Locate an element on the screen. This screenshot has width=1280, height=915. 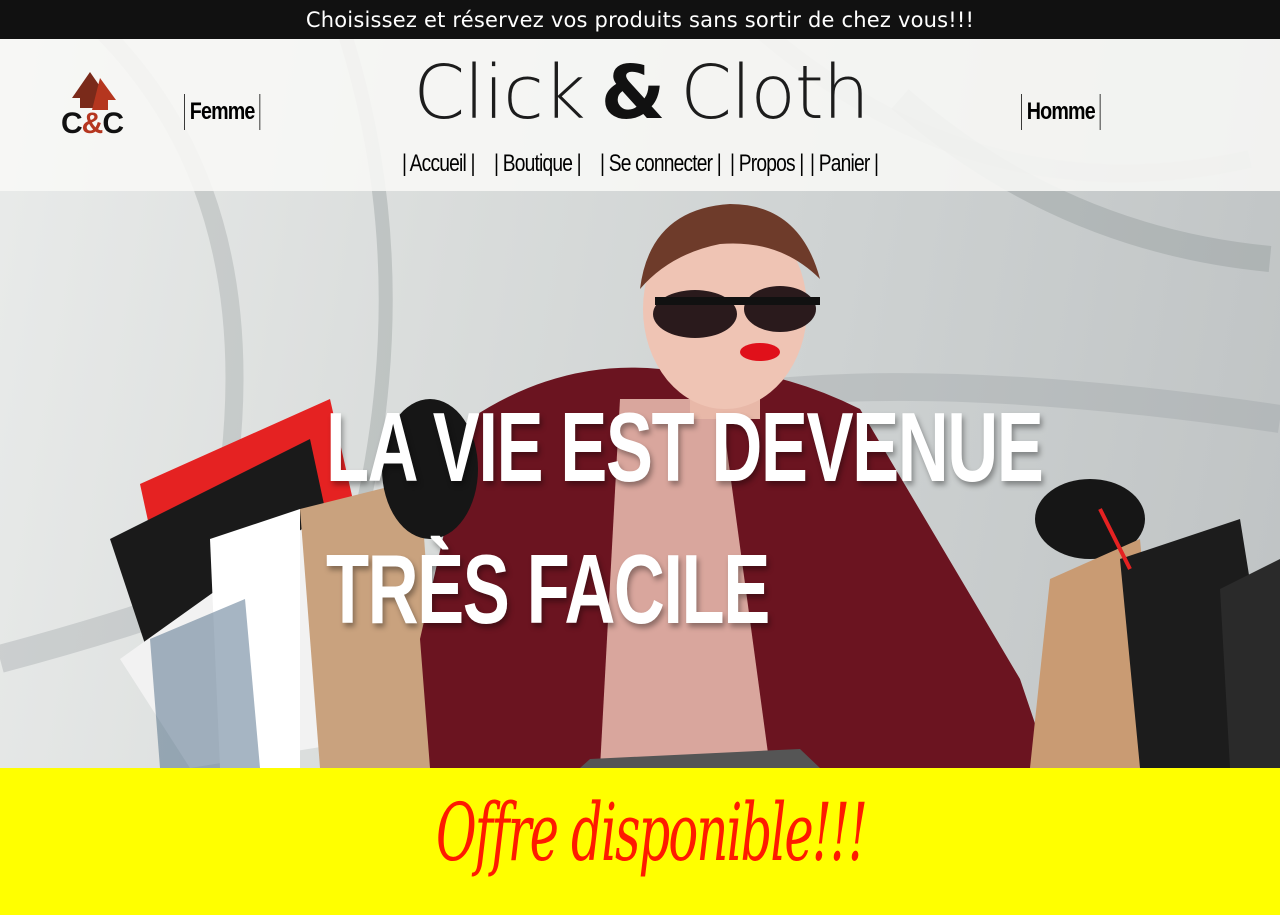
brand-title: Click & Cloth is located at coordinates (641, 93).